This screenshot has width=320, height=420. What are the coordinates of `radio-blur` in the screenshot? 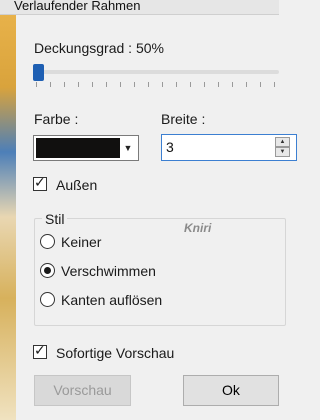 It's located at (47, 270).